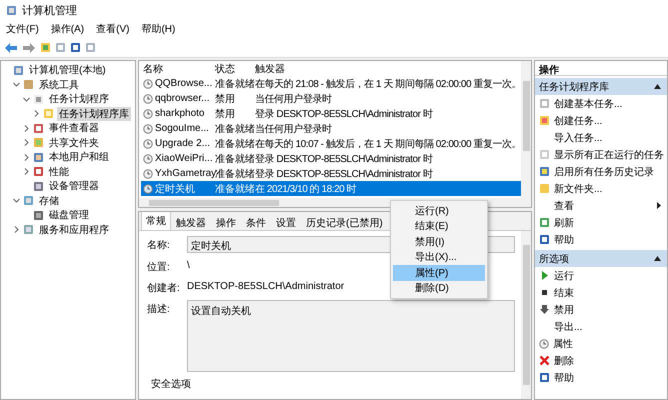 Image resolution: width=668 pixels, height=400 pixels. Describe the element at coordinates (564, 275) in the screenshot. I see `action-link: 运行` at that location.